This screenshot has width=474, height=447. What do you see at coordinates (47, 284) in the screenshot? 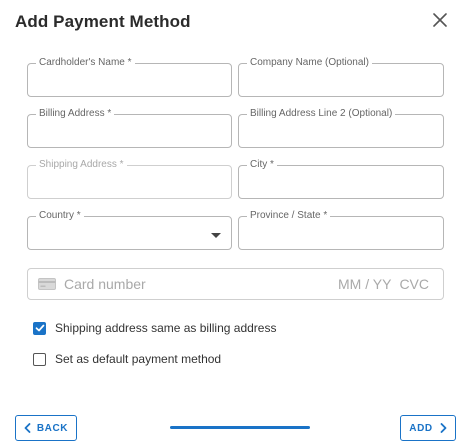
I see `credit-card-icon` at bounding box center [47, 284].